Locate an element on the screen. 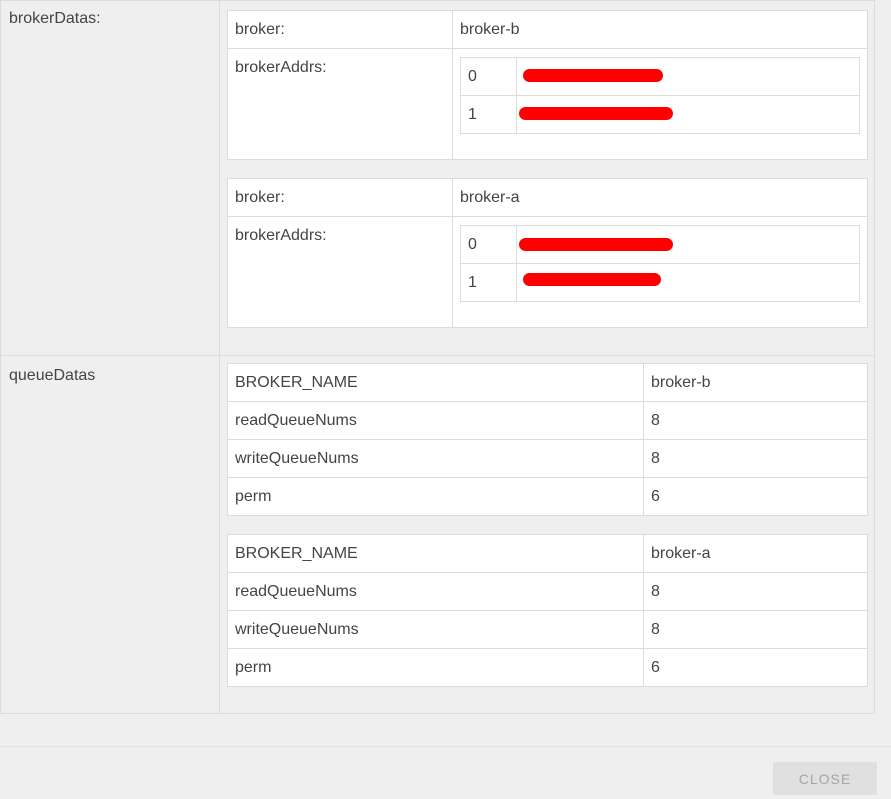 The height and width of the screenshot is (799, 891). queue-datas-label: queueDatas is located at coordinates (52, 375).